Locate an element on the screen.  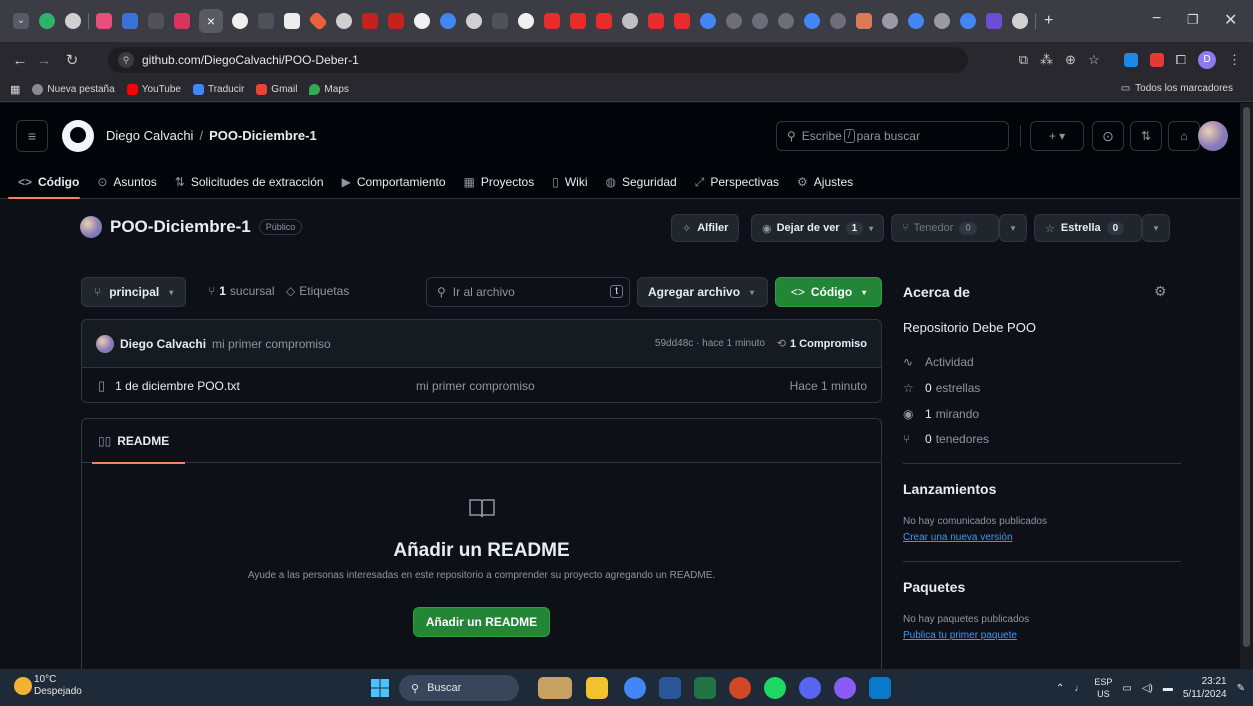
branches-link: ⑂ 1 sucursal is located at coordinates (241, 291).